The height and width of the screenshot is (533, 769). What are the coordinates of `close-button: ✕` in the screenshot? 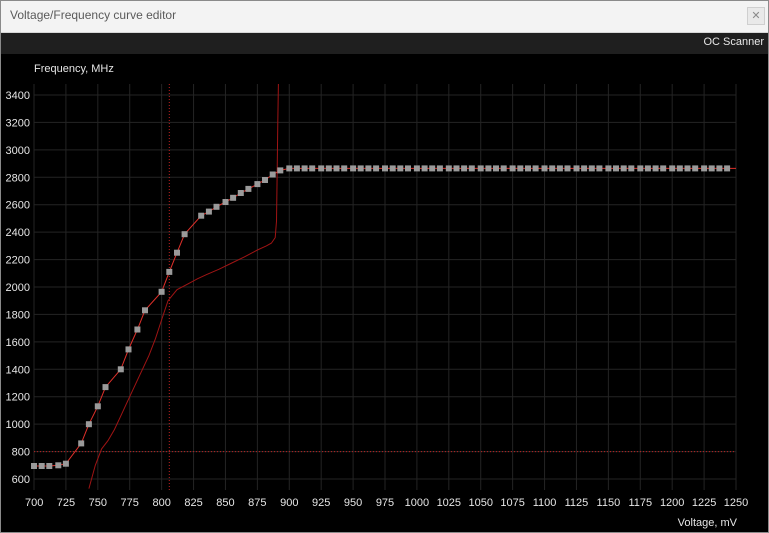 It's located at (756, 16).